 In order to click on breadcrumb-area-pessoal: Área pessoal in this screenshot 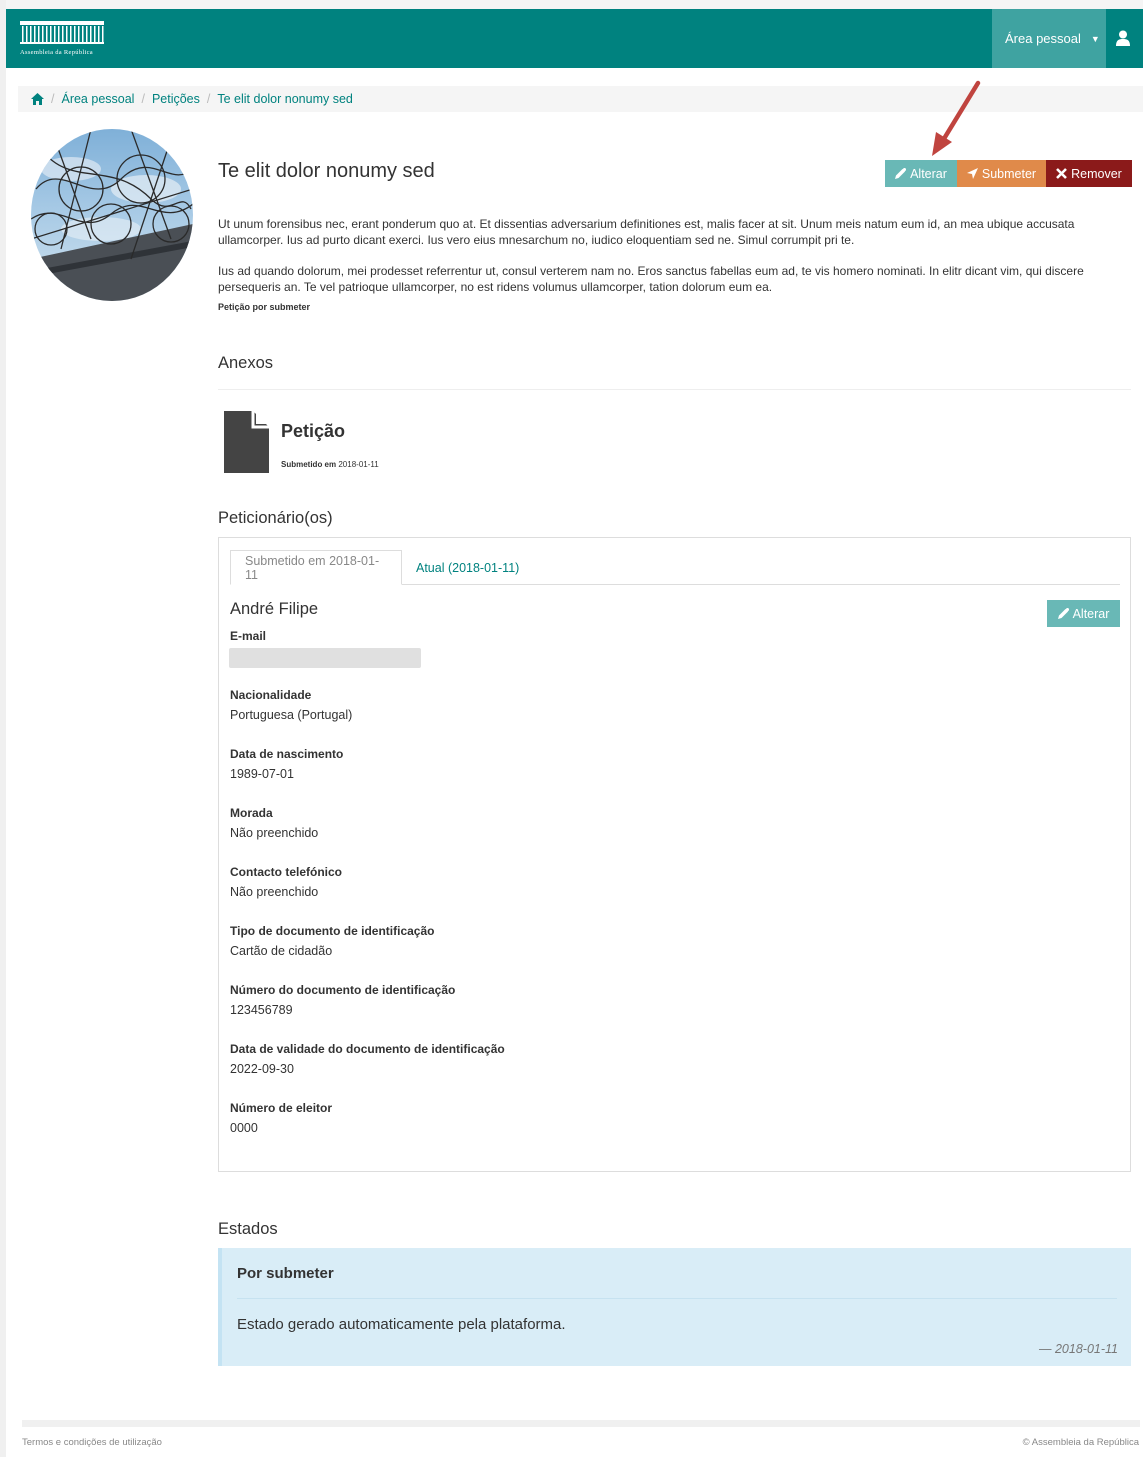, I will do `click(97, 99)`.